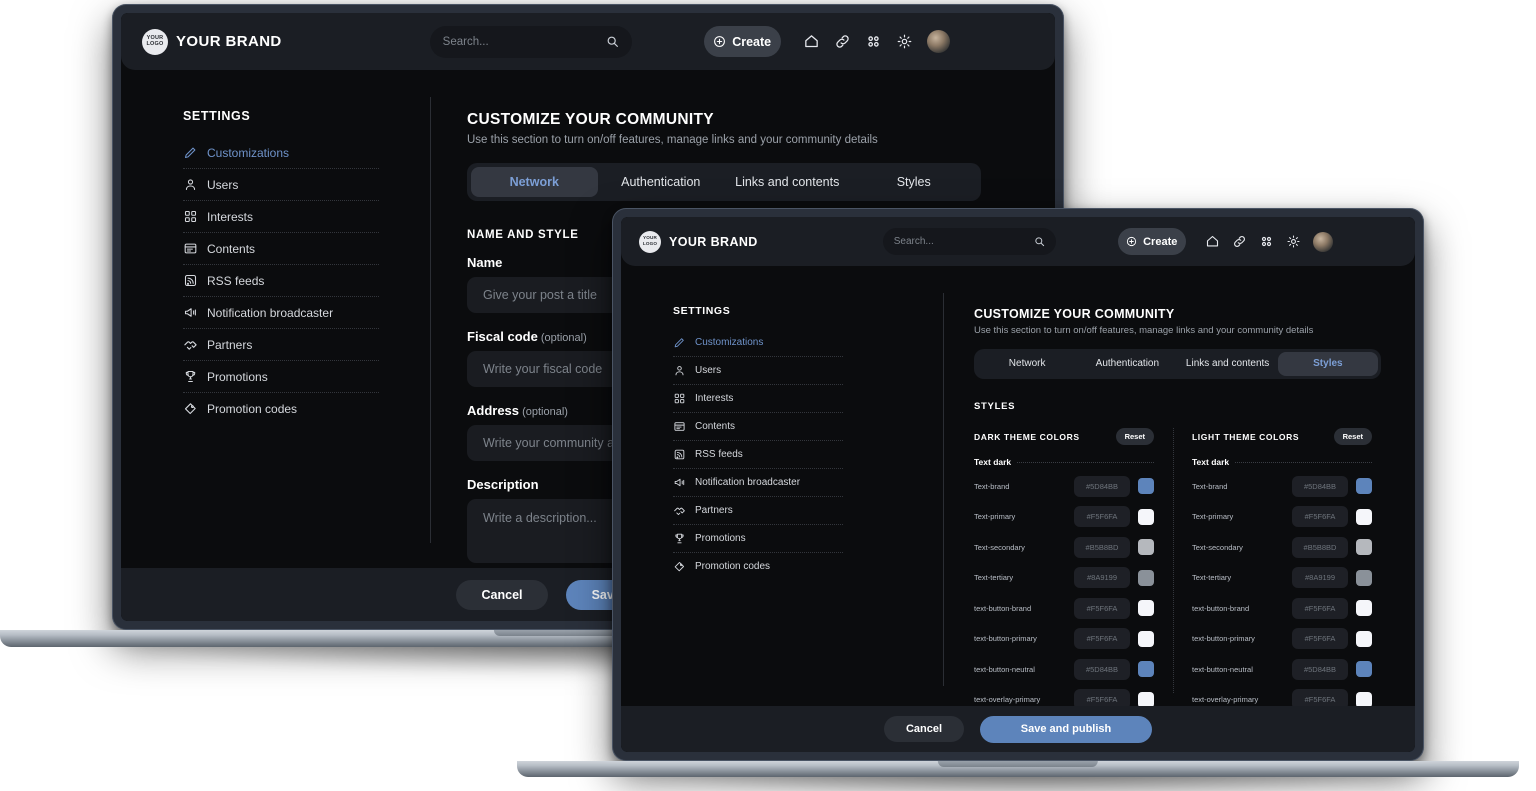  Describe the element at coordinates (231, 248) in the screenshot. I see `sidebar-item-label: Contents` at that location.